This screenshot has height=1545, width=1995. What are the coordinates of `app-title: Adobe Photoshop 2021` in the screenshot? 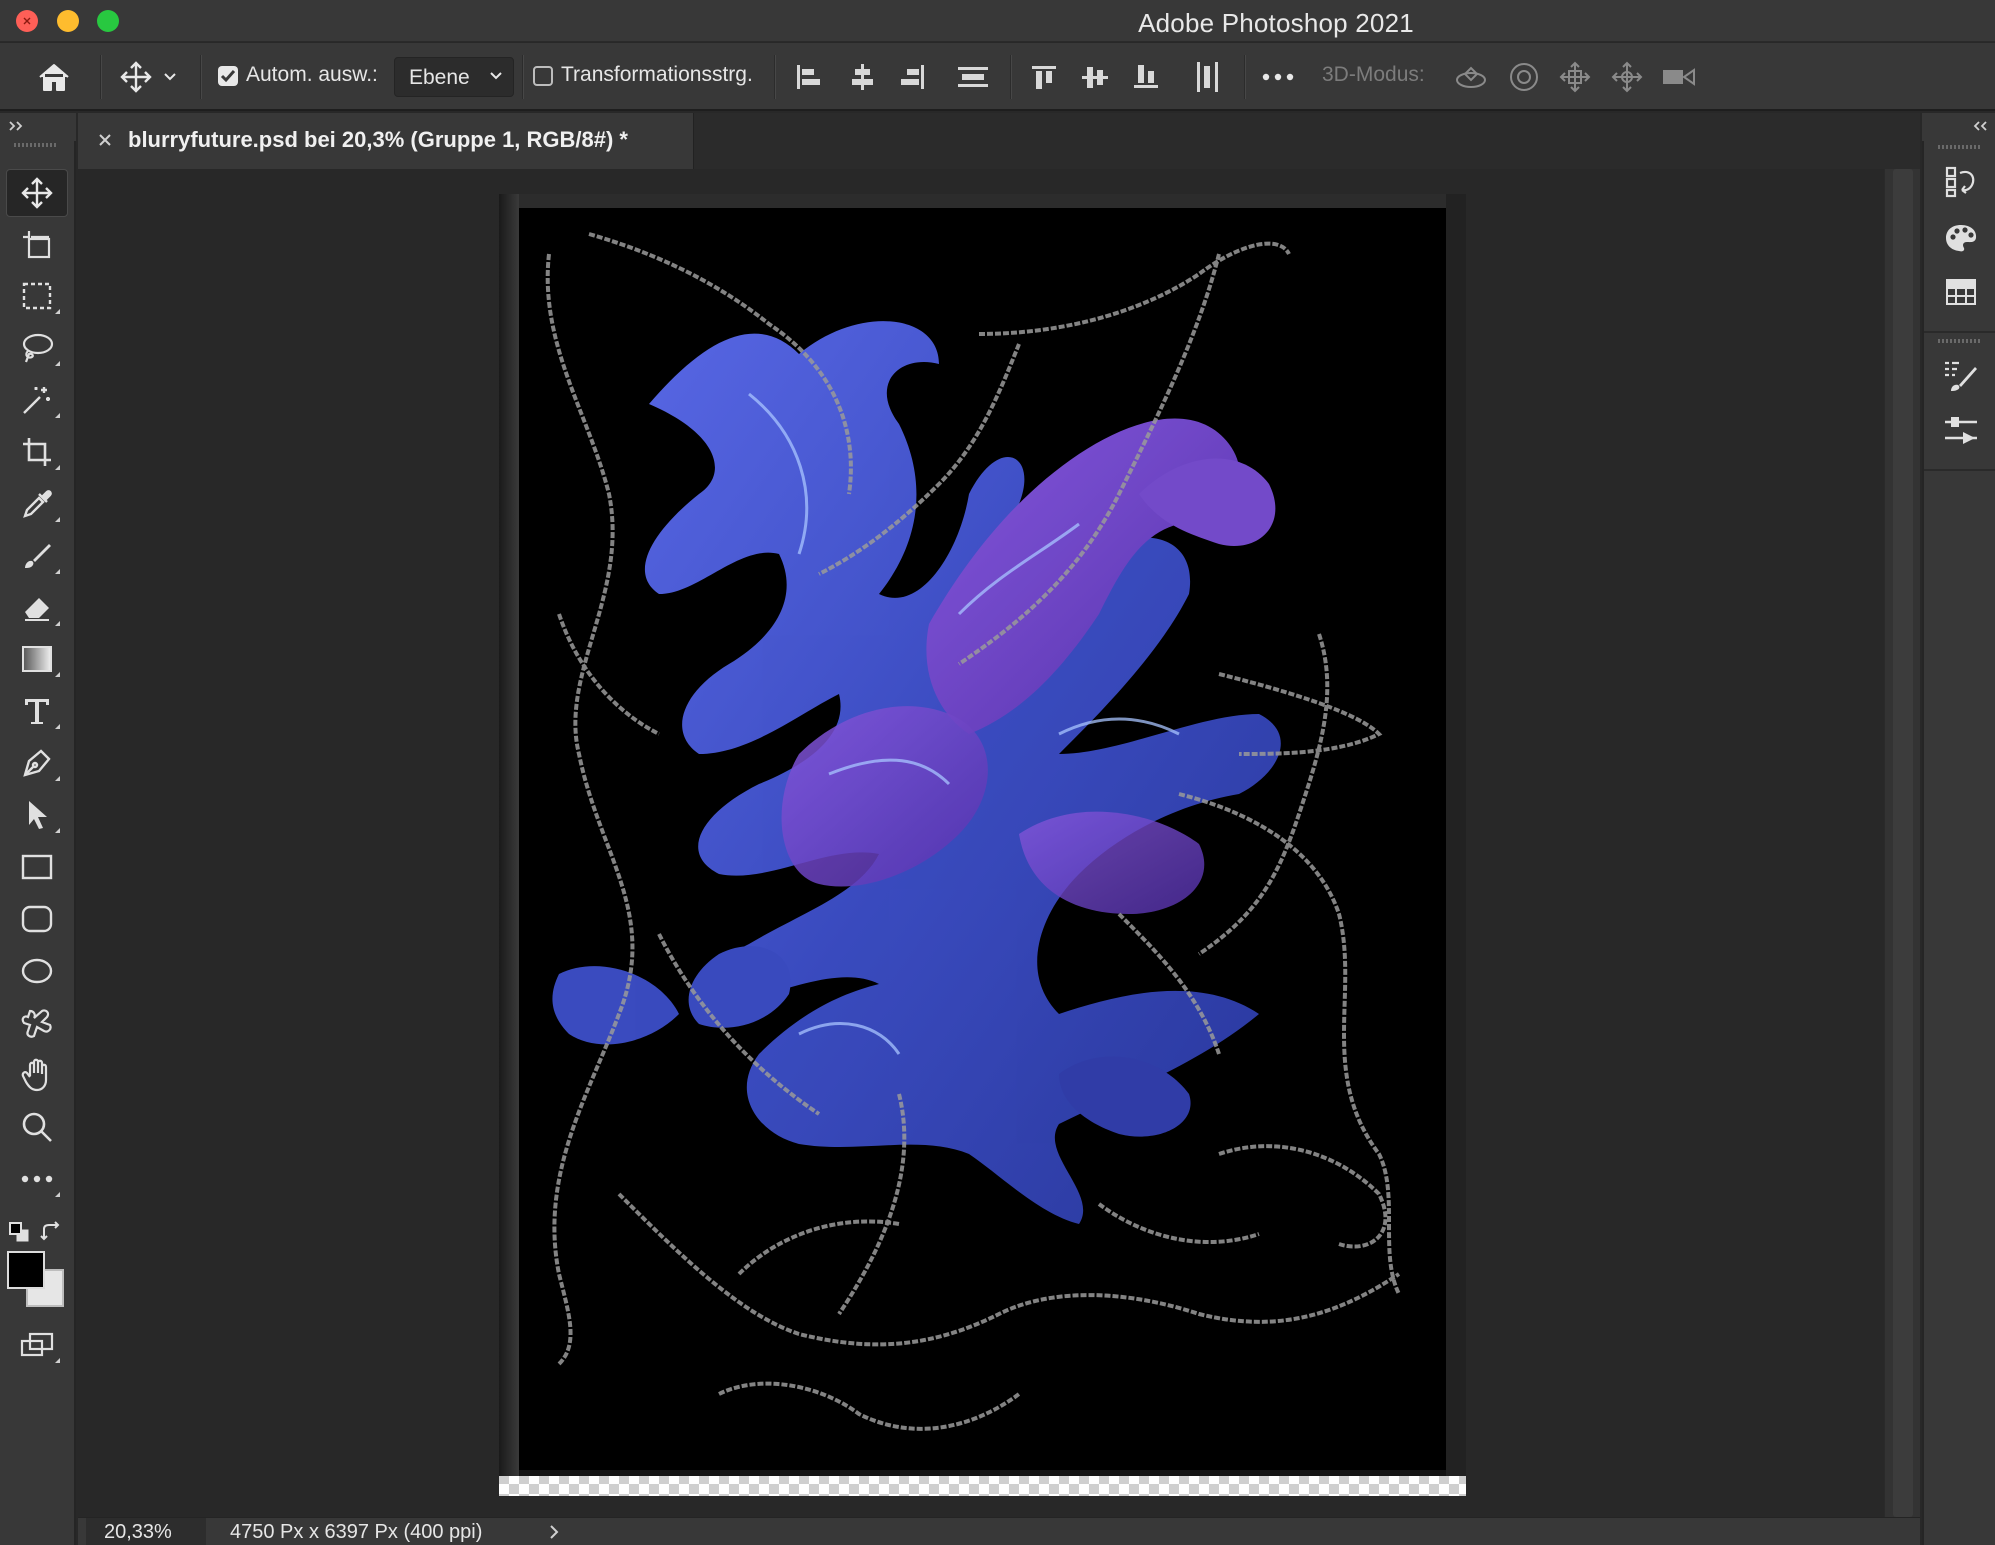 It's located at (1276, 23).